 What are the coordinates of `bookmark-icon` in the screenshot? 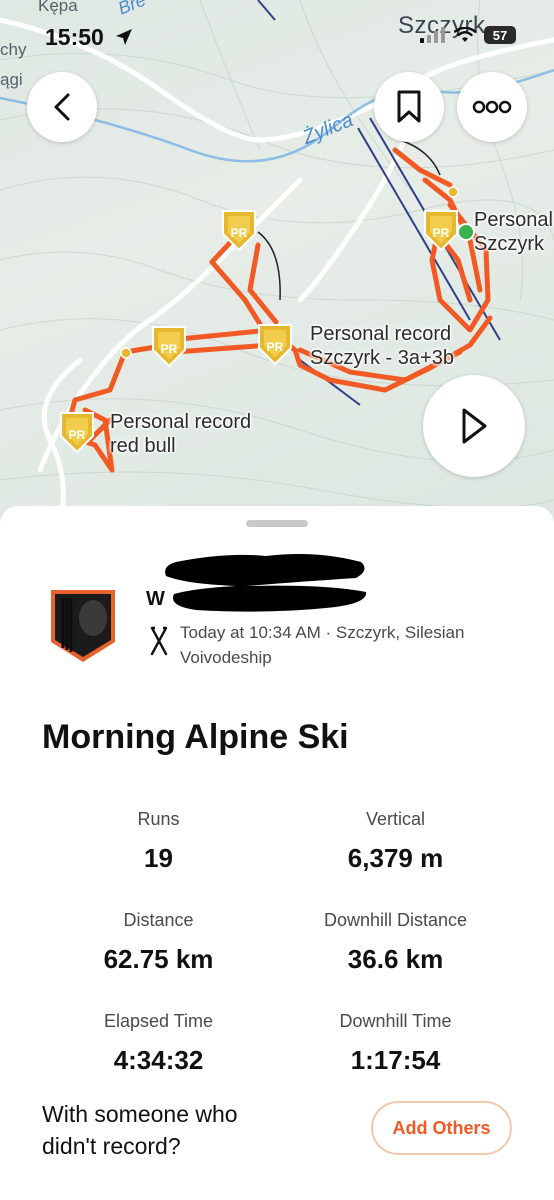 It's located at (409, 106).